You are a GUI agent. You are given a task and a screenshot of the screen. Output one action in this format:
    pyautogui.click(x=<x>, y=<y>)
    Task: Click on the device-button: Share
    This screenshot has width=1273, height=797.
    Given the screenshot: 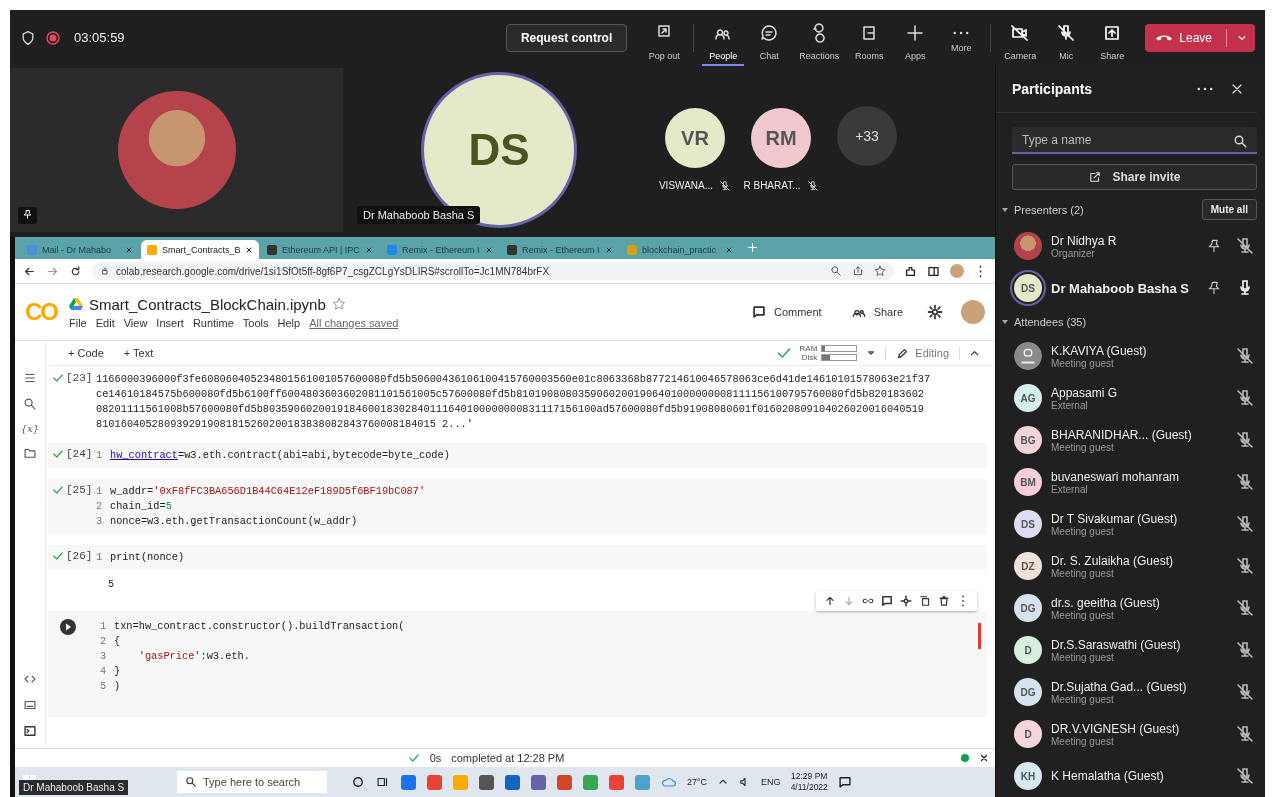 What is the action you would take?
    pyautogui.click(x=1112, y=38)
    